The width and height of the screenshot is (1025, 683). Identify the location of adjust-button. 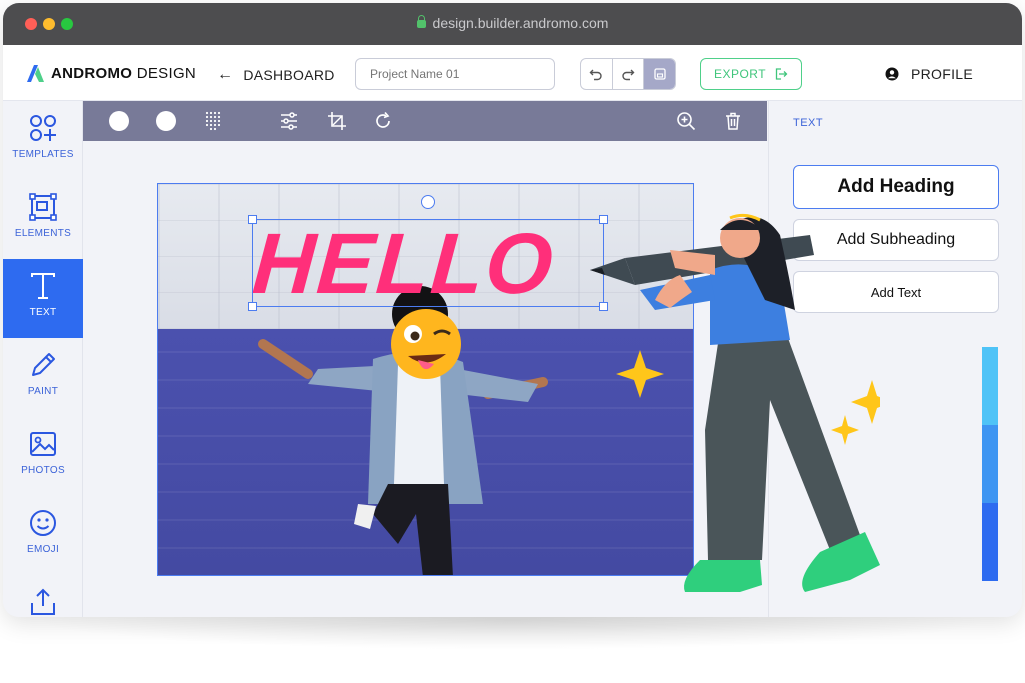
(289, 123).